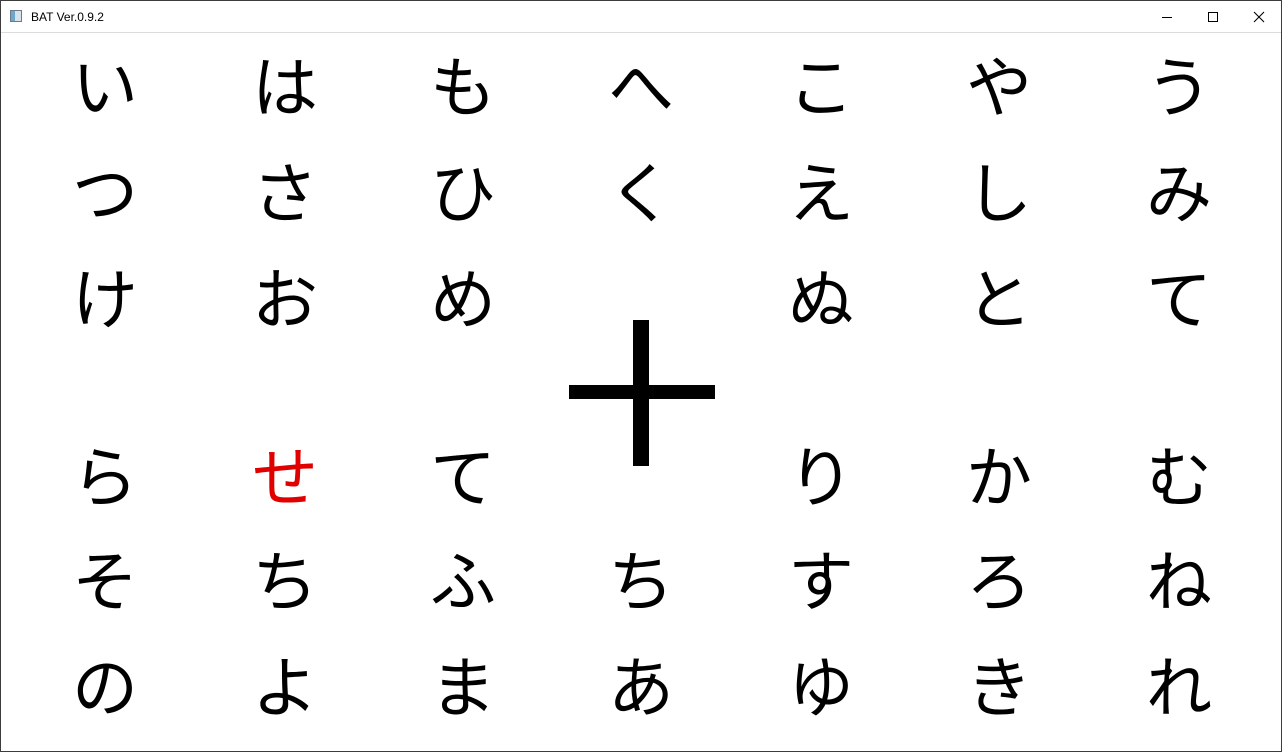  What do you see at coordinates (285, 194) in the screenshot?
I see `grid-char-r1-c1: さ` at bounding box center [285, 194].